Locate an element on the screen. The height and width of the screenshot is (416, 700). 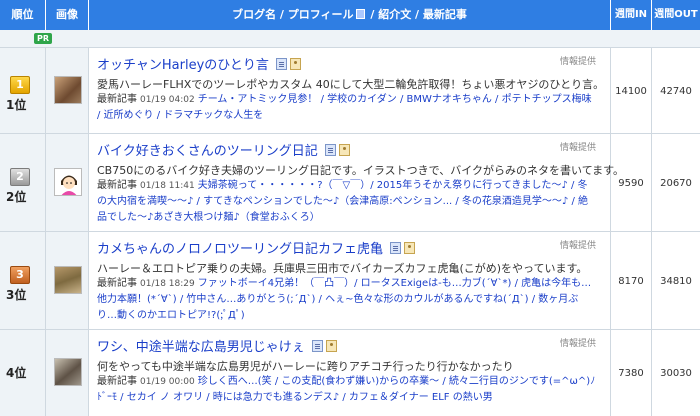
blog-title-text: バイク好きおくさんのツーリング日記 is located at coordinates (207, 151).